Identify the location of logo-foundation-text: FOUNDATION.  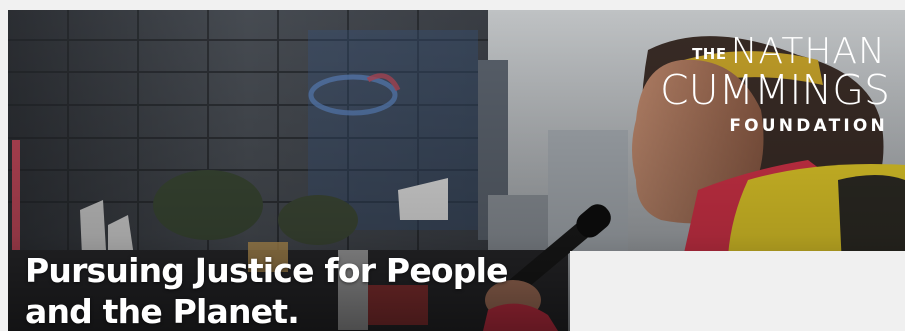
(808, 126).